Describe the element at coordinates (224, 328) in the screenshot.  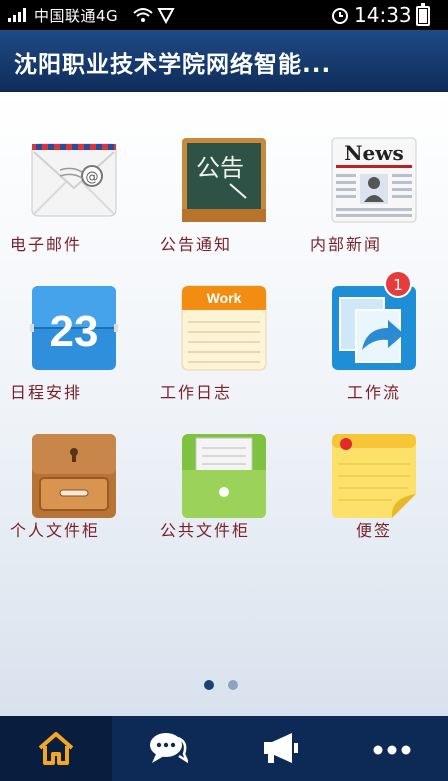
I see `notepad-icon: Work` at that location.